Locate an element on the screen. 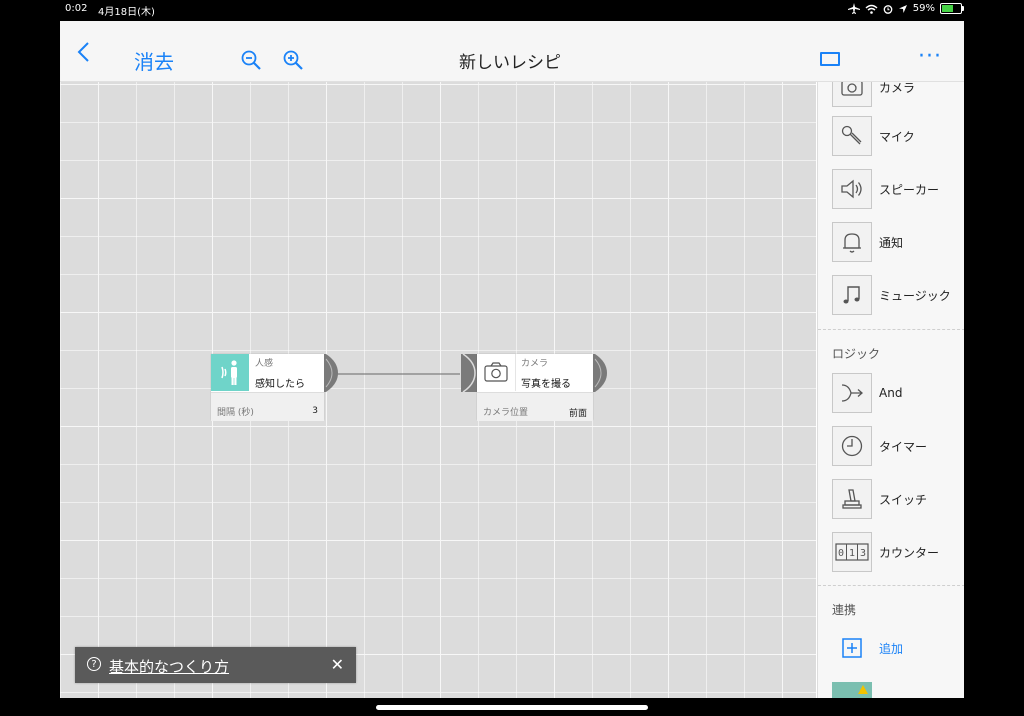  page-title: 新しいレシピ is located at coordinates (510, 63).